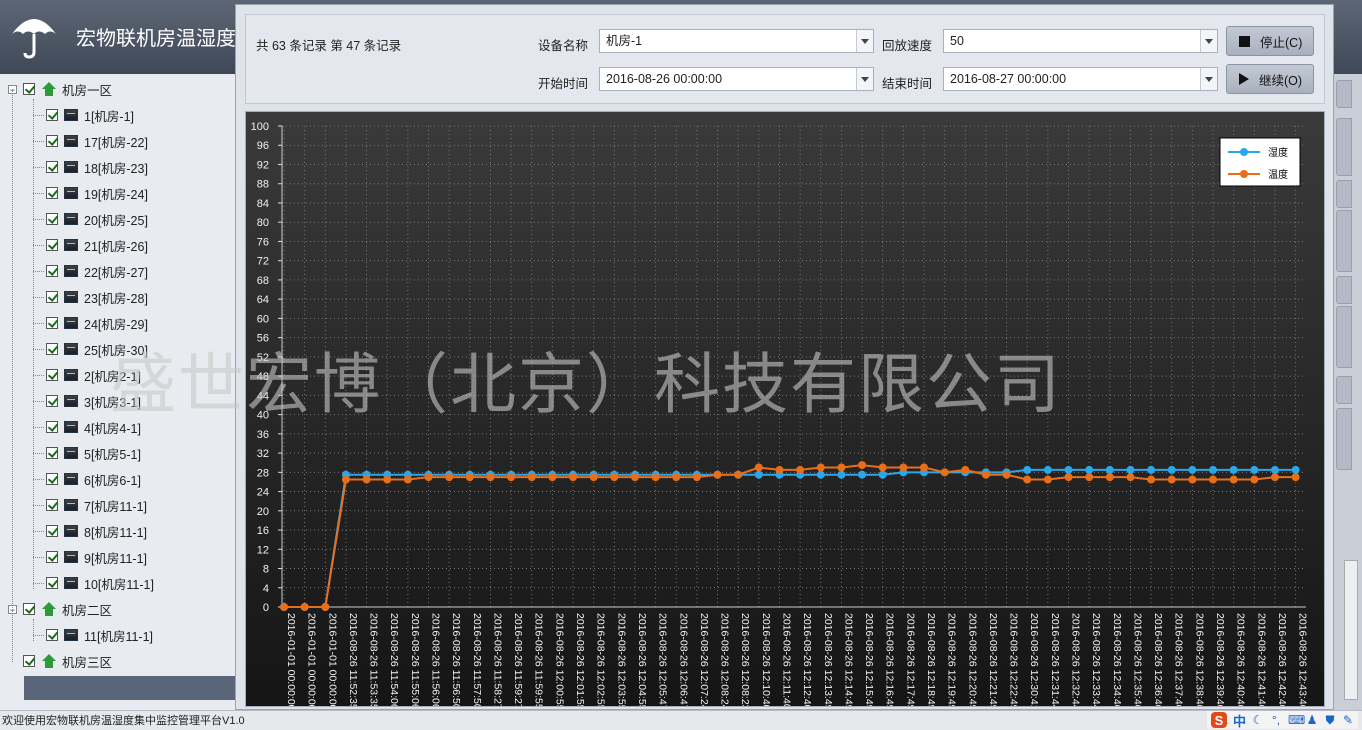 This screenshot has width=1362, height=730. I want to click on x-tick-label: 2016-08-26 12:20:49, so click(972, 659).